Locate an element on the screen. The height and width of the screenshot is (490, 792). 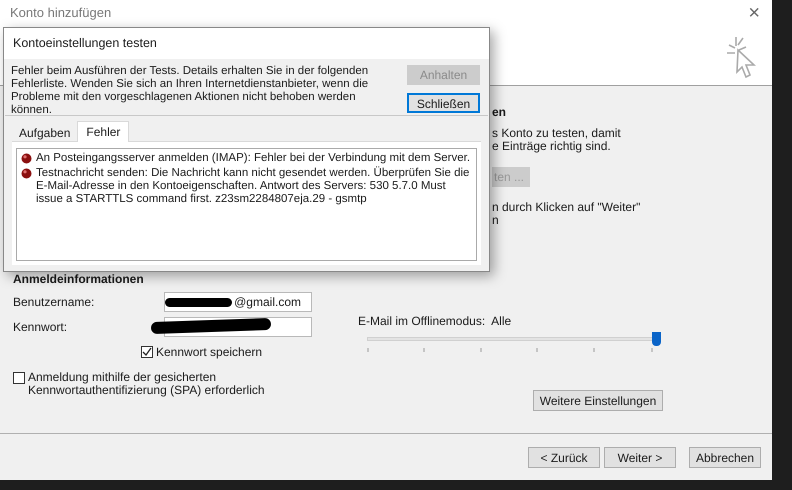
footer-button: Abbrechen is located at coordinates (725, 457).